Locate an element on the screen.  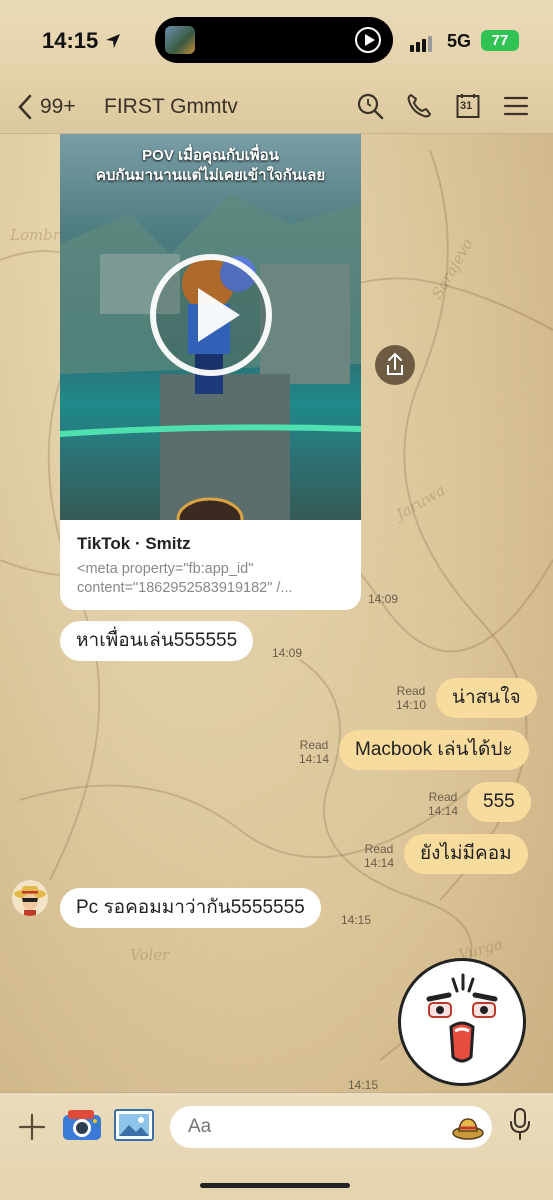
battery-level: 77 is located at coordinates (500, 40).